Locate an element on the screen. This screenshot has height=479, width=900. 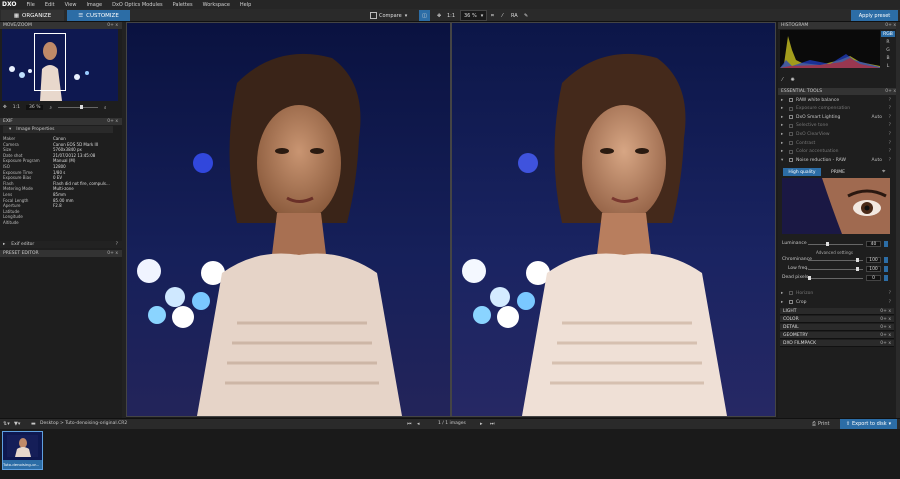
repair-tool-button: RA is located at coordinates (514, 15).